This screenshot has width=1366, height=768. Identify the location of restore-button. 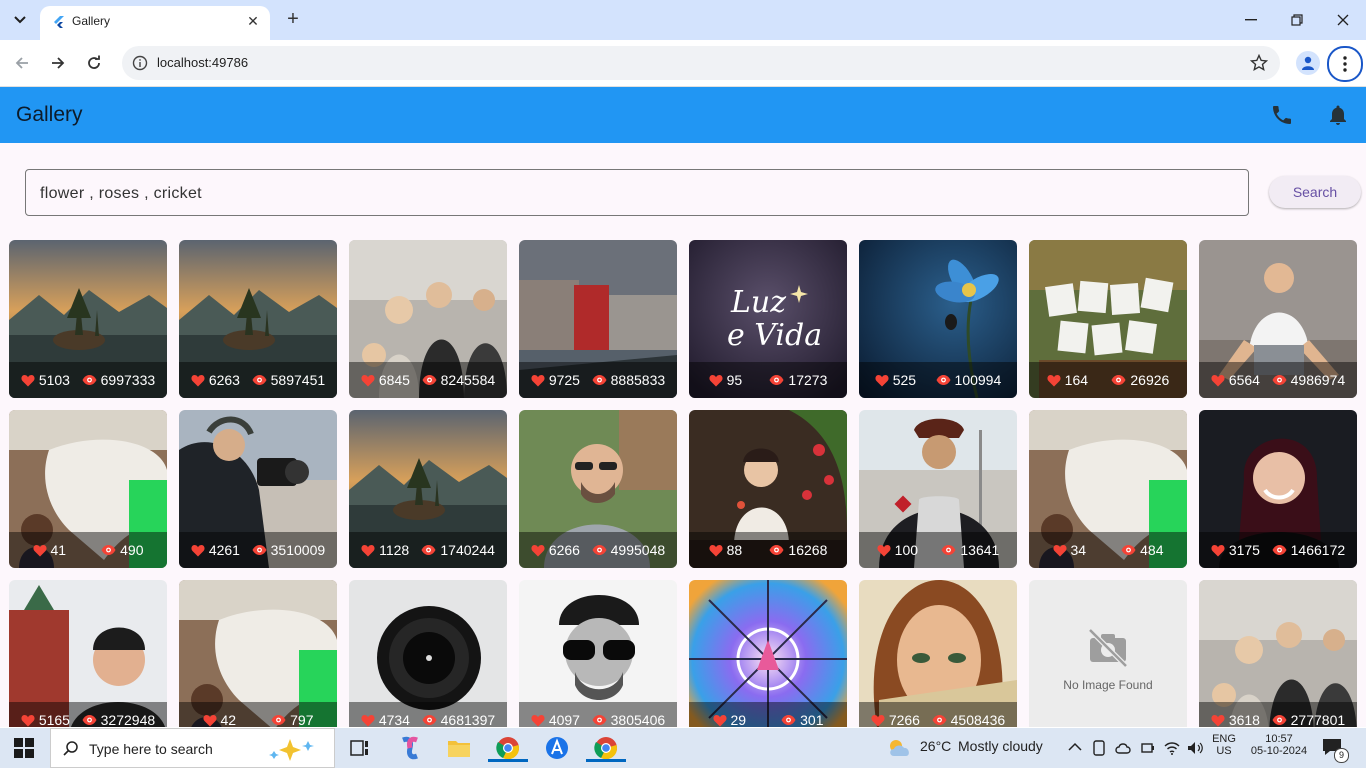
(1297, 20).